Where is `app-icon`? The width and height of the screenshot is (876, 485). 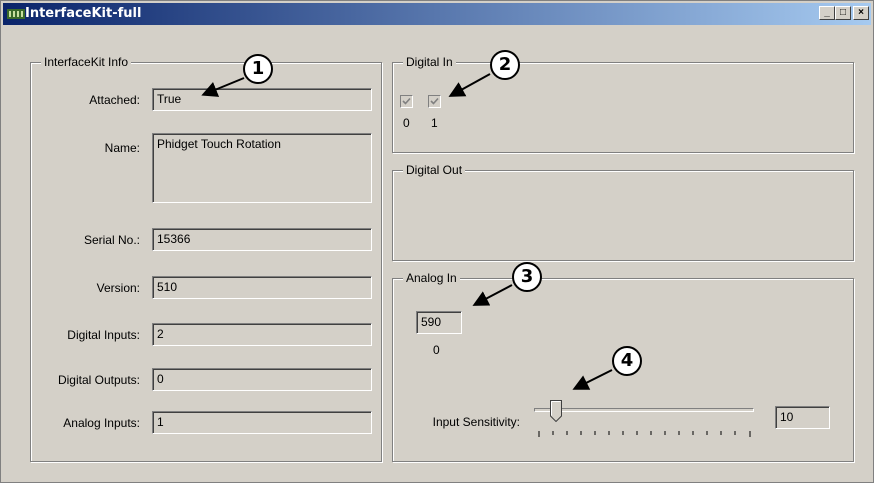
app-icon is located at coordinates (16, 14).